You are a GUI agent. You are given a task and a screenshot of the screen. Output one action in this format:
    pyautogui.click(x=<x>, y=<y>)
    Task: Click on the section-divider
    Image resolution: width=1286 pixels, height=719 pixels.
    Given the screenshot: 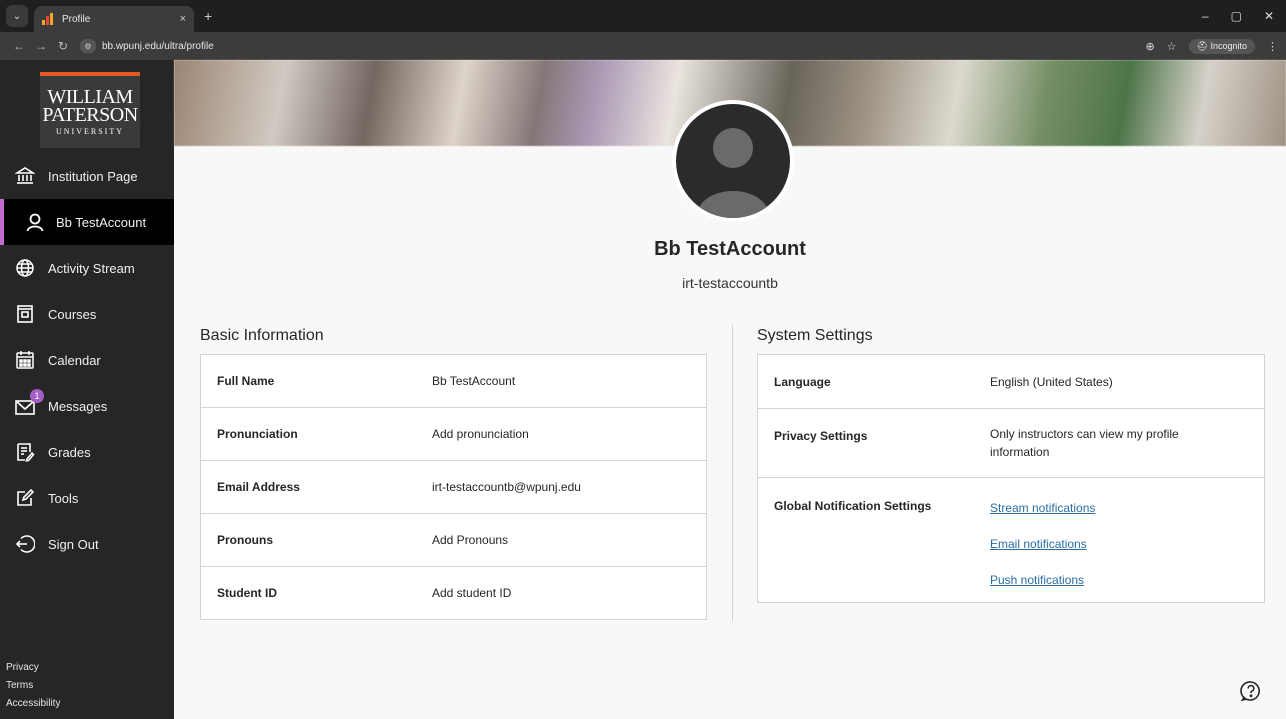 What is the action you would take?
    pyautogui.click(x=732, y=473)
    